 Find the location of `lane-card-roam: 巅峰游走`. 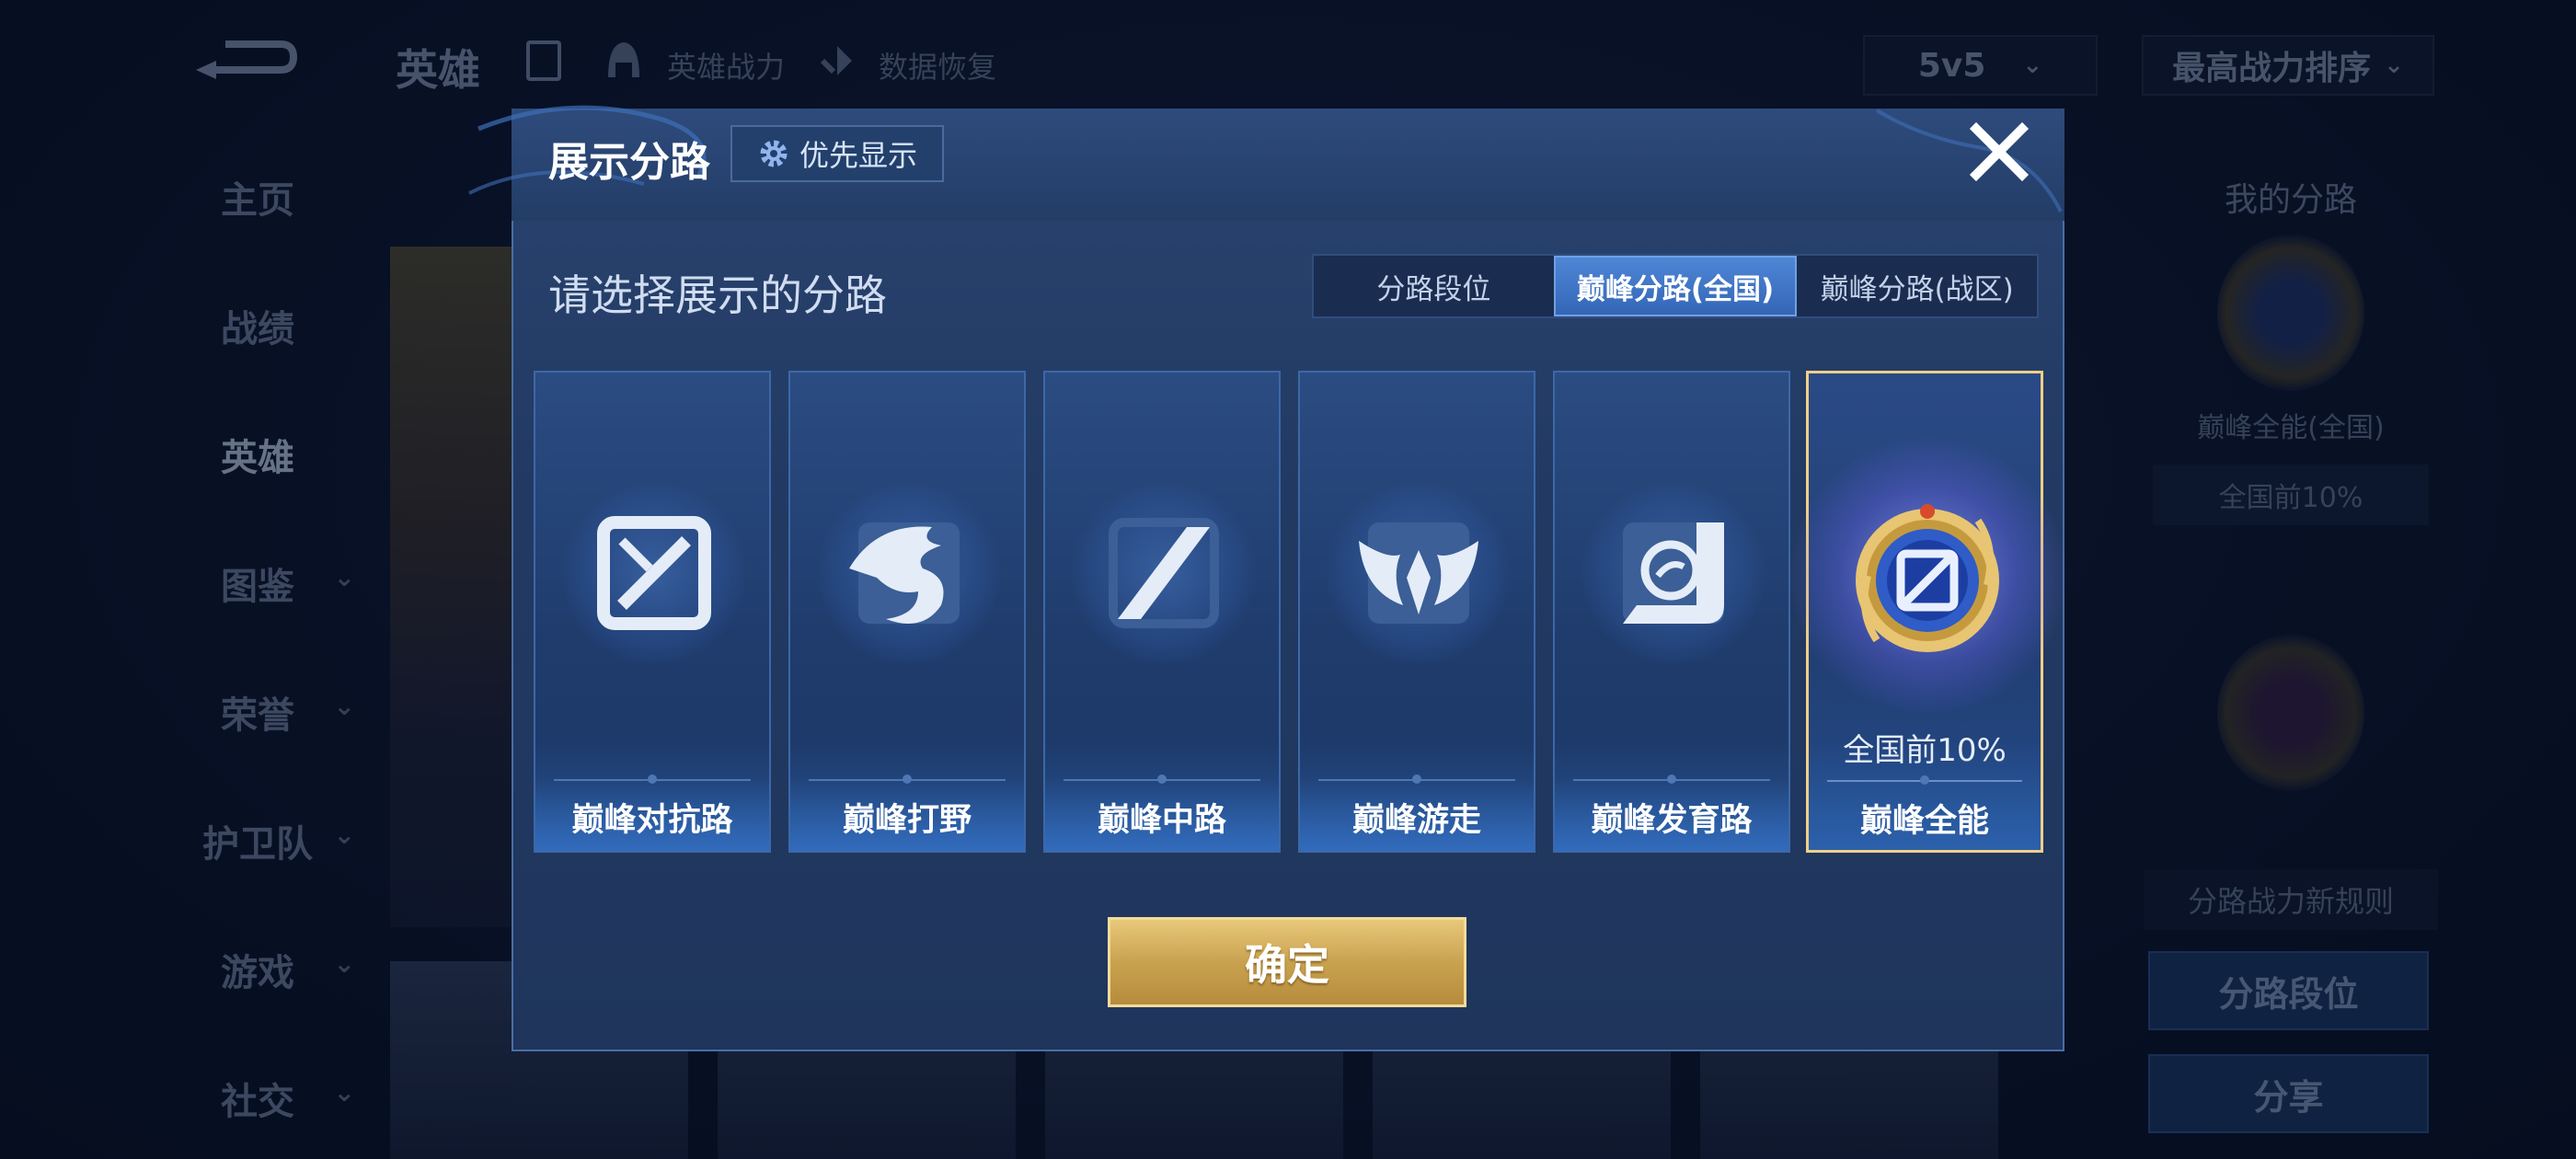

lane-card-roam: 巅峰游走 is located at coordinates (1416, 612).